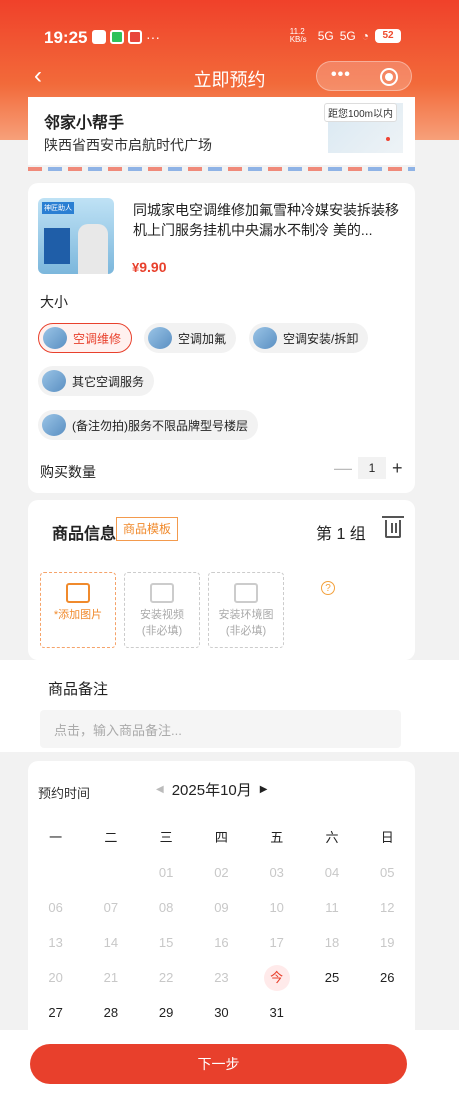 The width and height of the screenshot is (459, 1103). I want to click on calendar-day: 19, so click(387, 942).